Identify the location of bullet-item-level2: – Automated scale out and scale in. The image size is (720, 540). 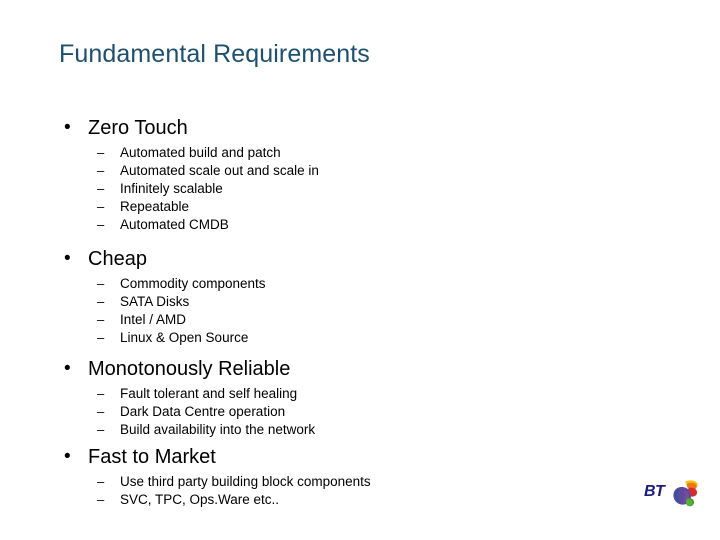
(360, 171).